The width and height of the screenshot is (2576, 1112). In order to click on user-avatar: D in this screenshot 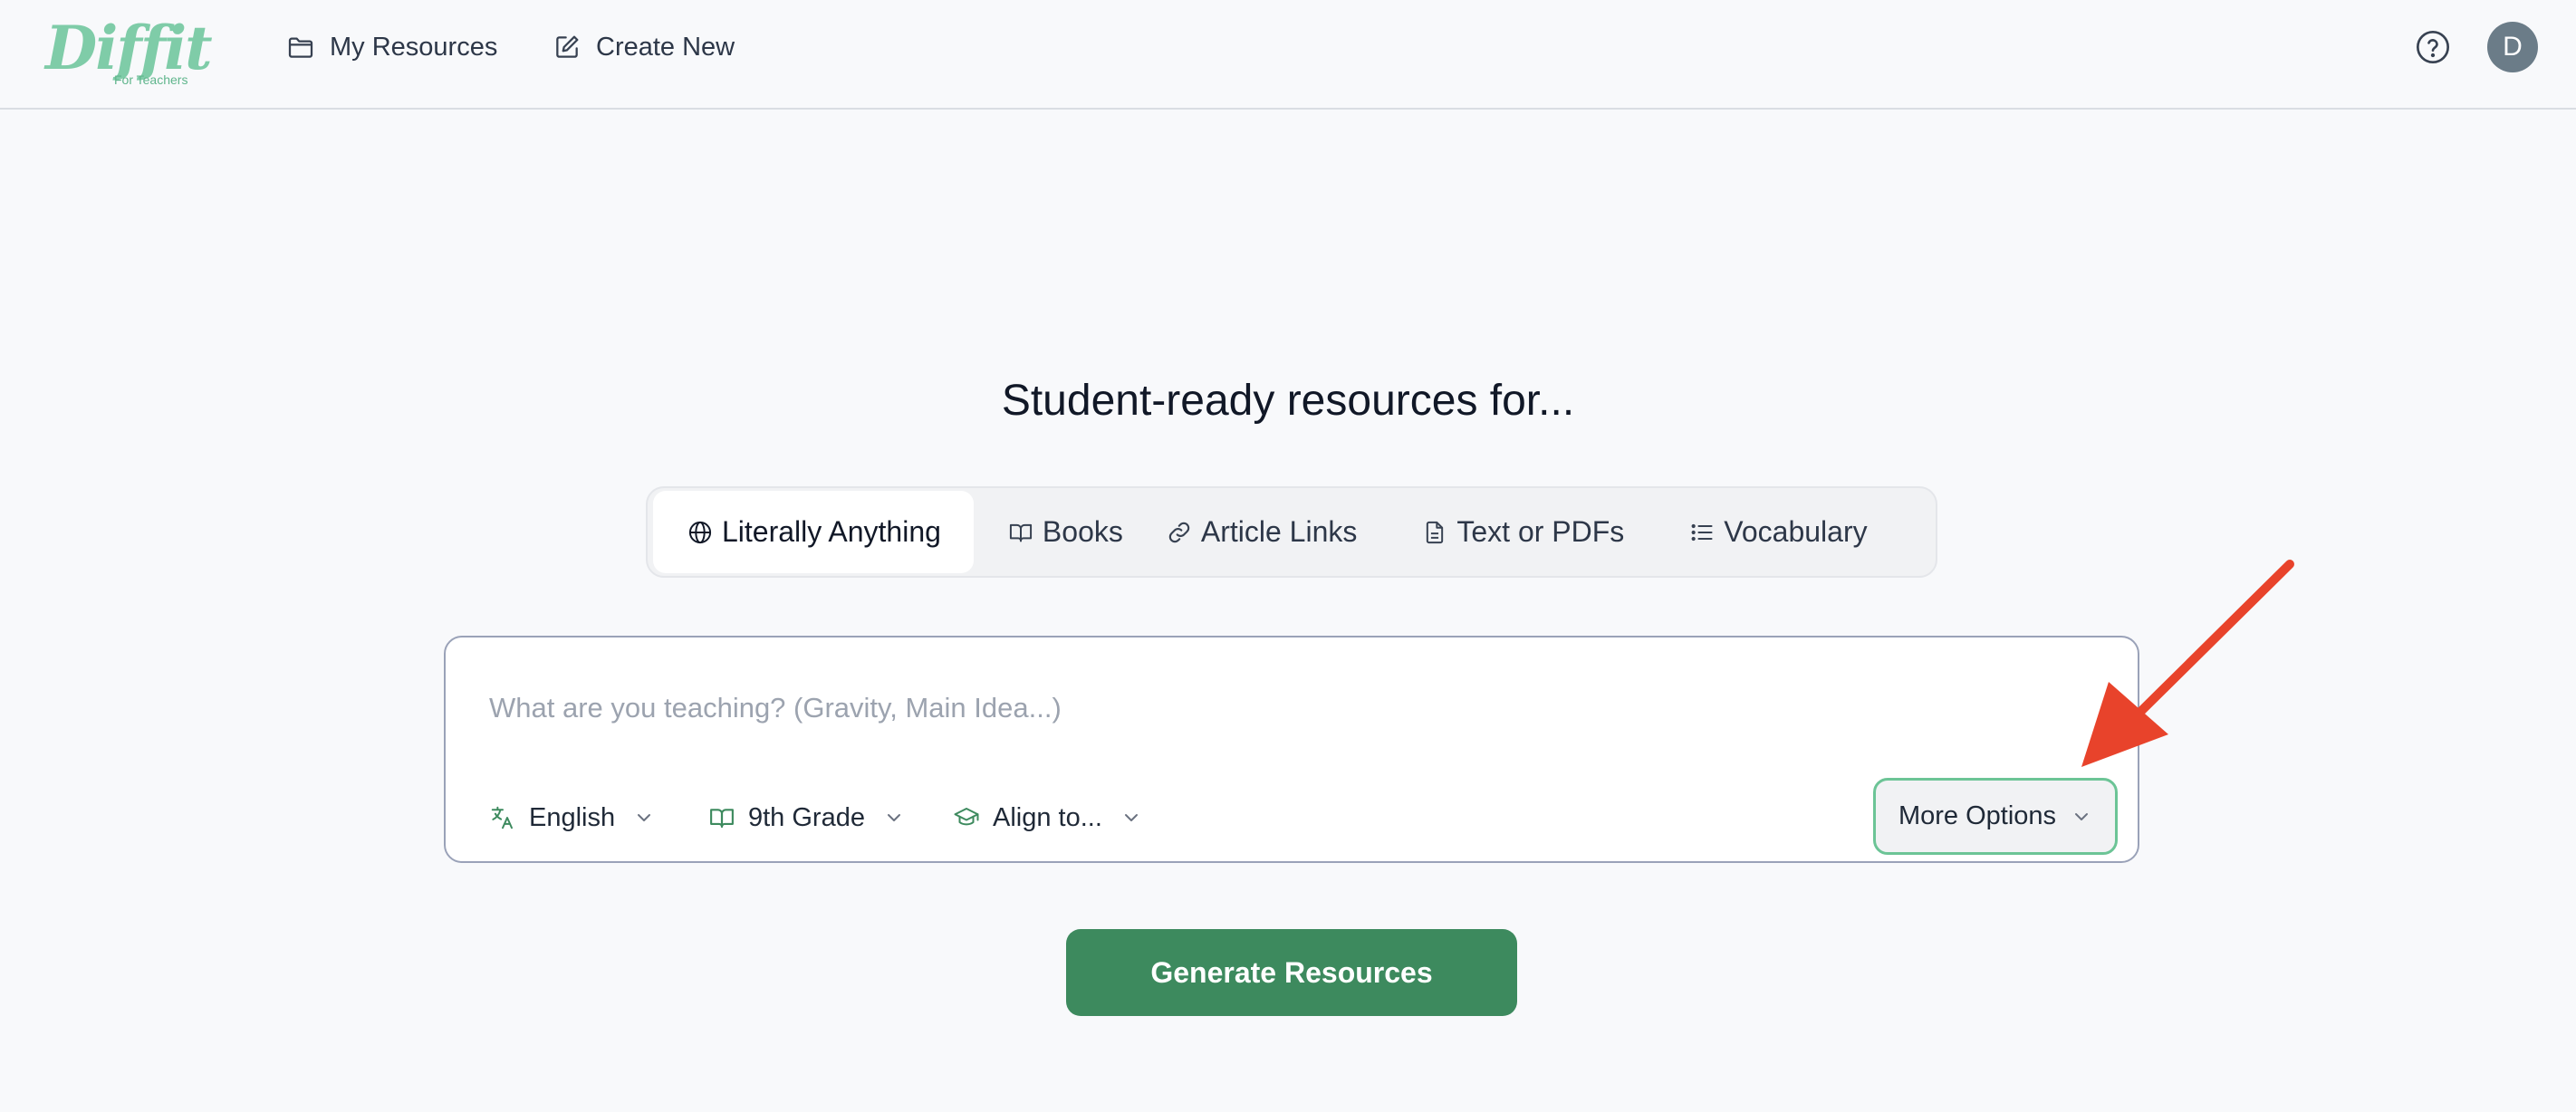, I will do `click(2512, 47)`.